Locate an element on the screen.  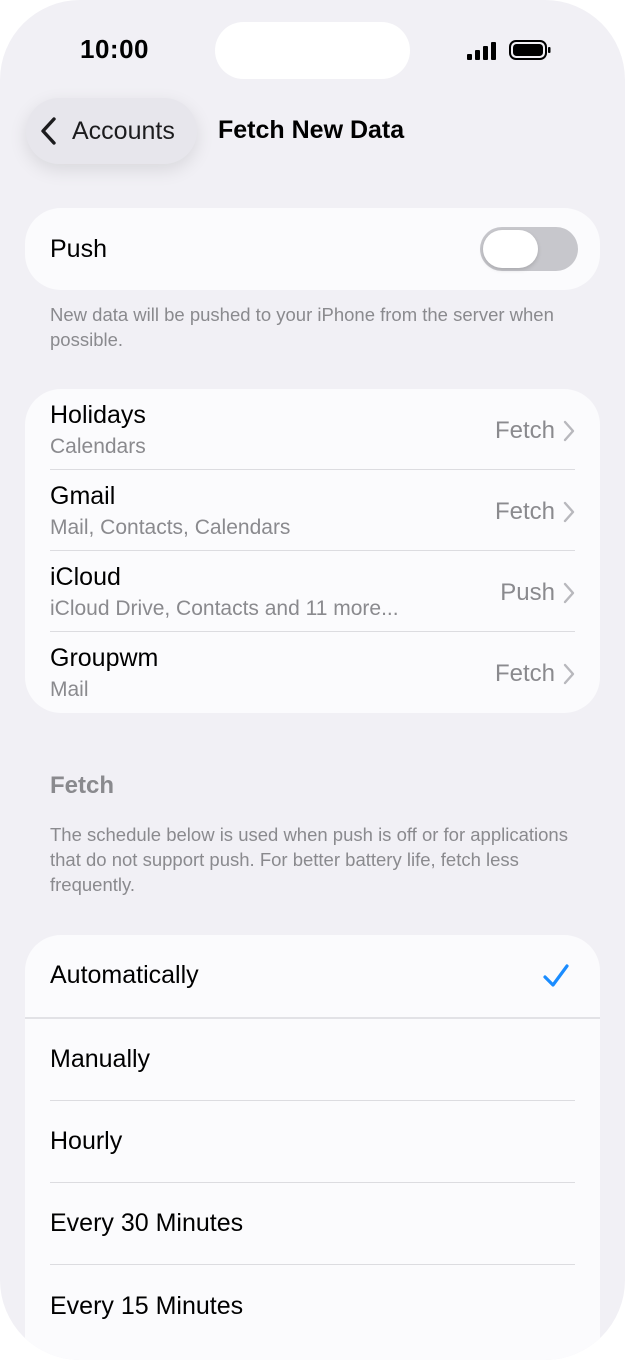
account-services: Mail, Contacts, Calendars is located at coordinates (170, 527).